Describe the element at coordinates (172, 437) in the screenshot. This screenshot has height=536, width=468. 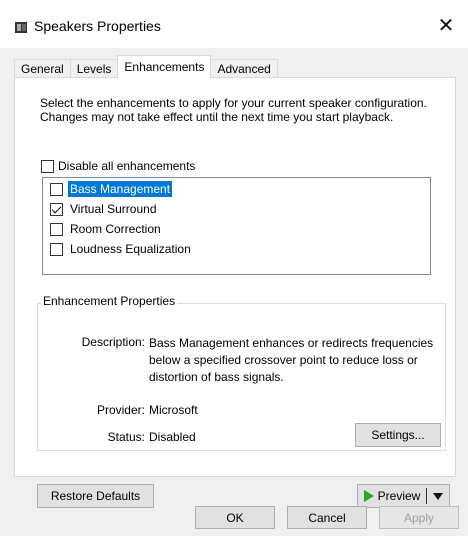
I see `status-value: Disabled` at that location.